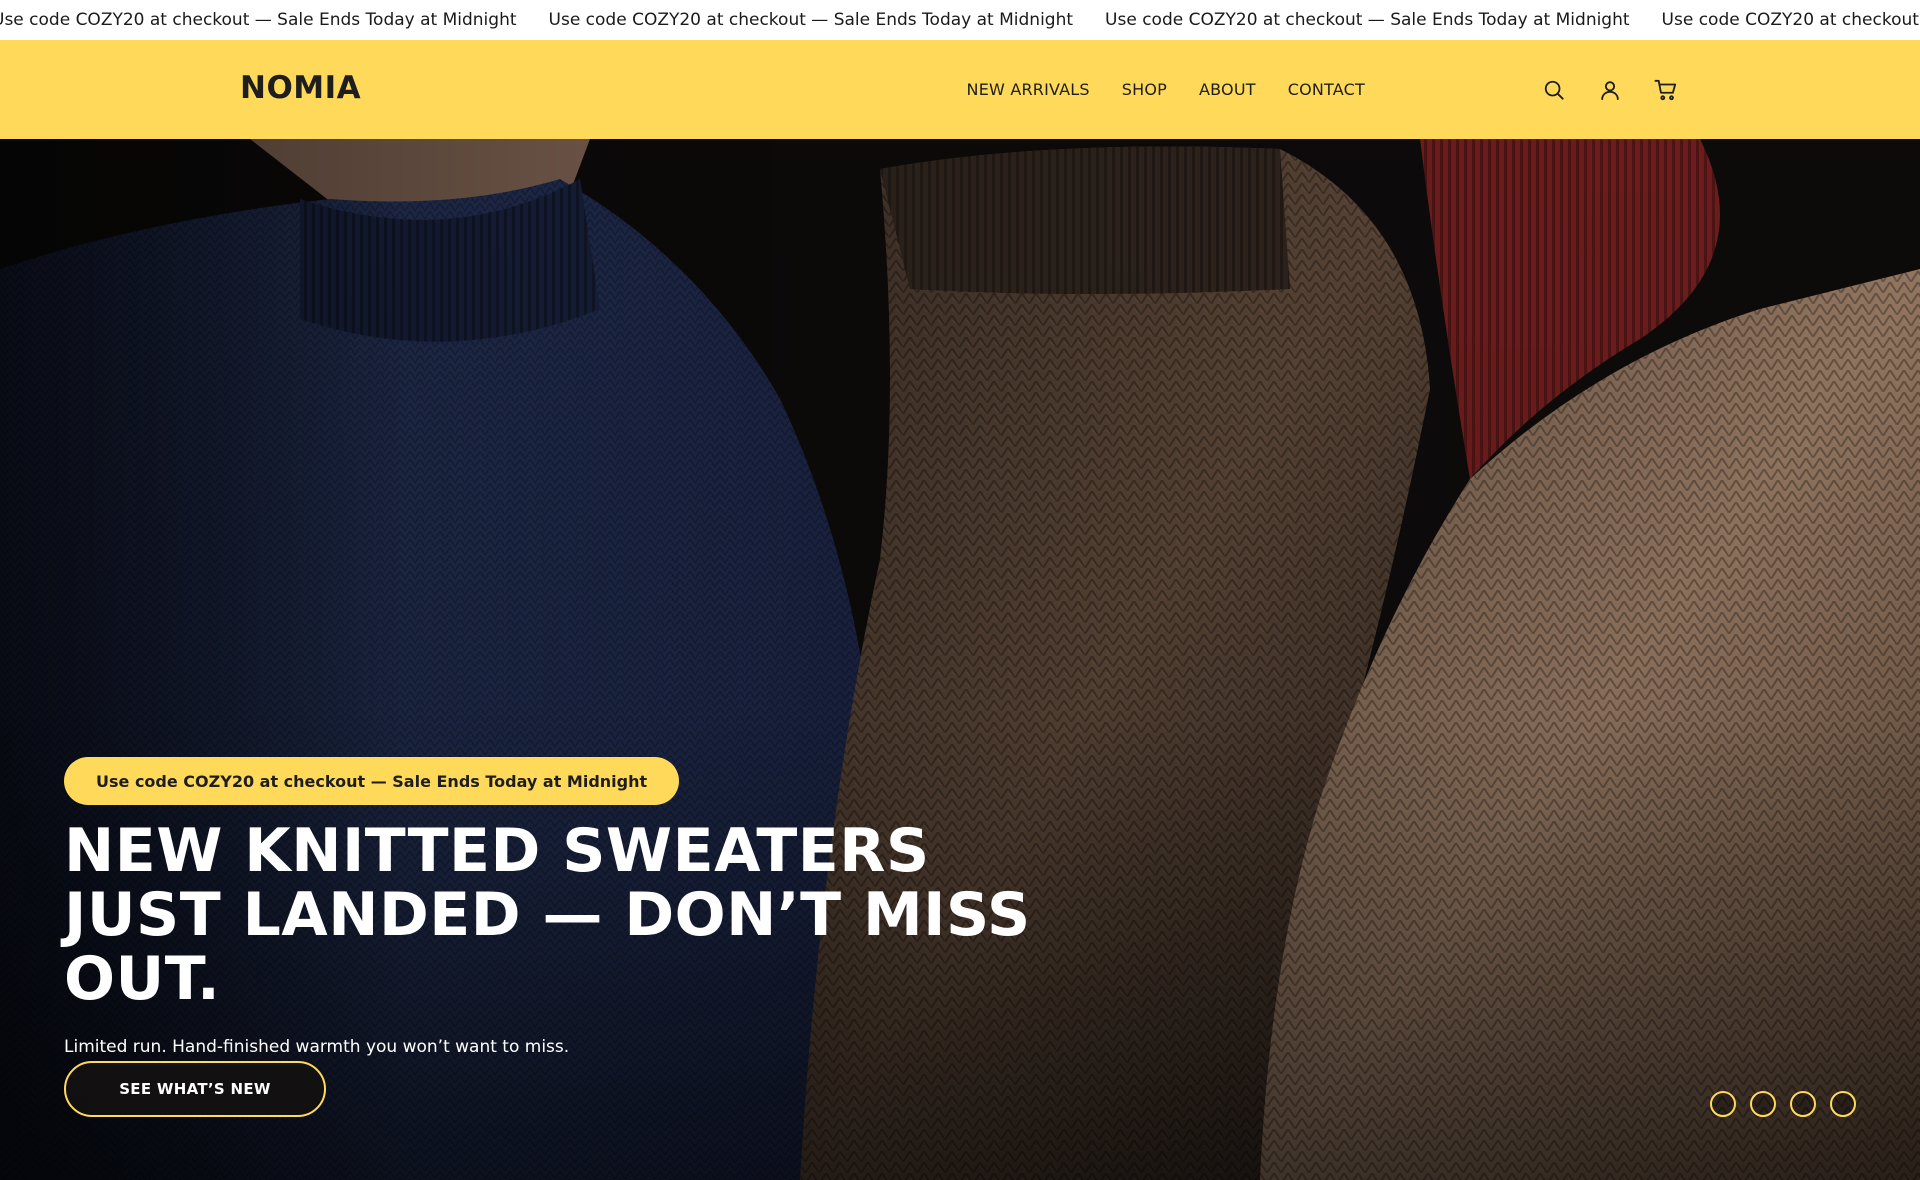 This screenshot has height=1180, width=1920. Describe the element at coordinates (195, 1089) in the screenshot. I see `see-whats-new-button: SEE WHAT’S NEW` at that location.